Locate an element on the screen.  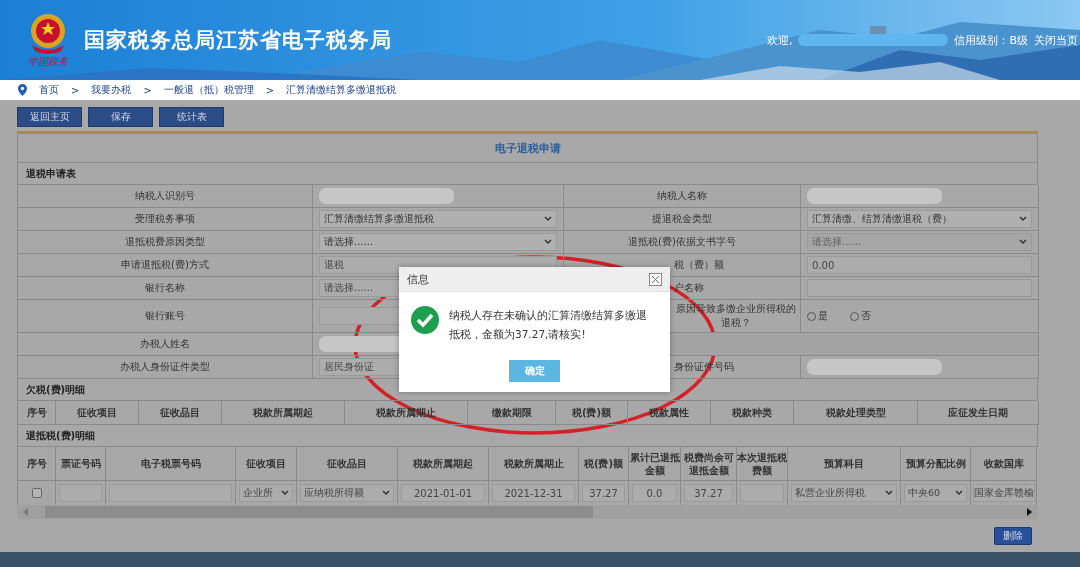
field-label: 办税人身份证件类型 is located at coordinates (165, 367).